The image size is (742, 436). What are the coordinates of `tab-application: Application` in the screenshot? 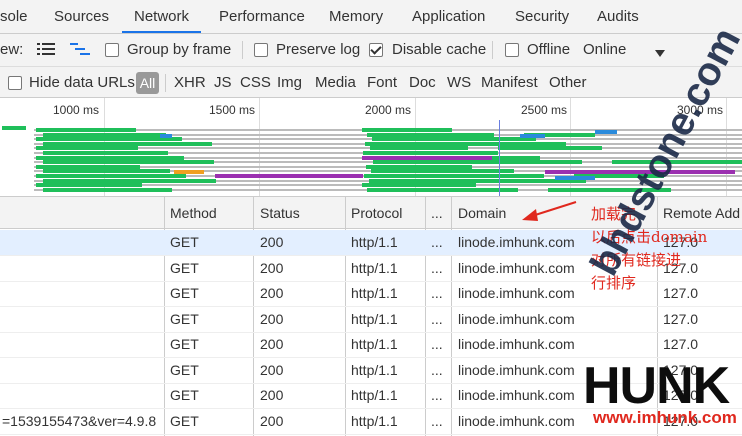 It's located at (448, 16).